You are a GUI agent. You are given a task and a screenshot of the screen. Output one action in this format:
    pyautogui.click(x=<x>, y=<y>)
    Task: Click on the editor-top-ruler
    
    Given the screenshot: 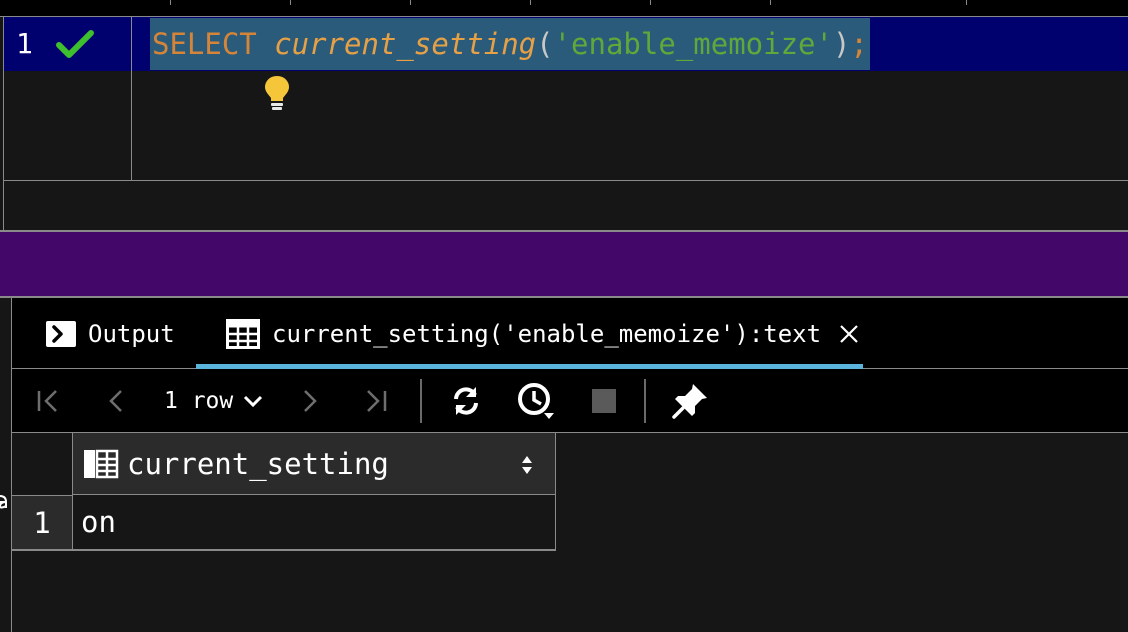 What is the action you would take?
    pyautogui.click(x=564, y=8)
    